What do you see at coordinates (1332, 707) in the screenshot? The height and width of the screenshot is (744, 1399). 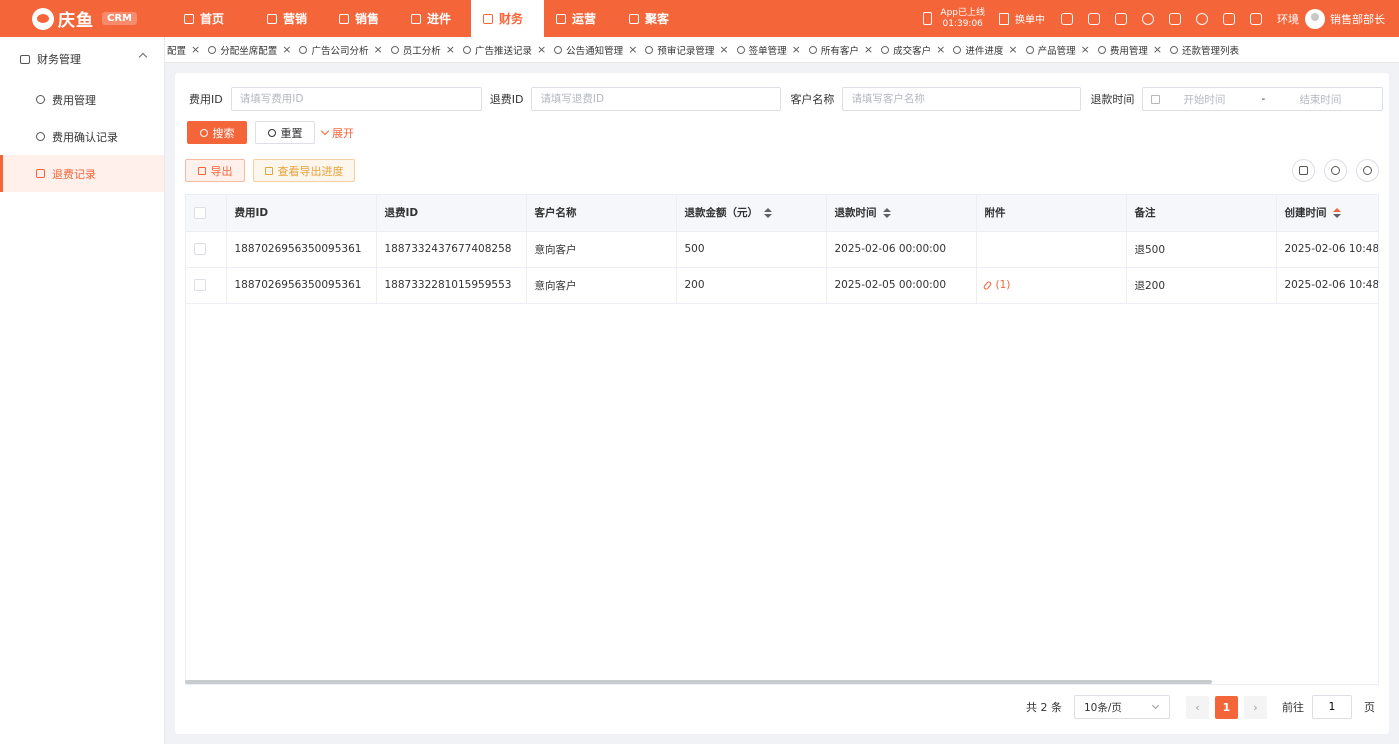 I see `goto-page-input` at bounding box center [1332, 707].